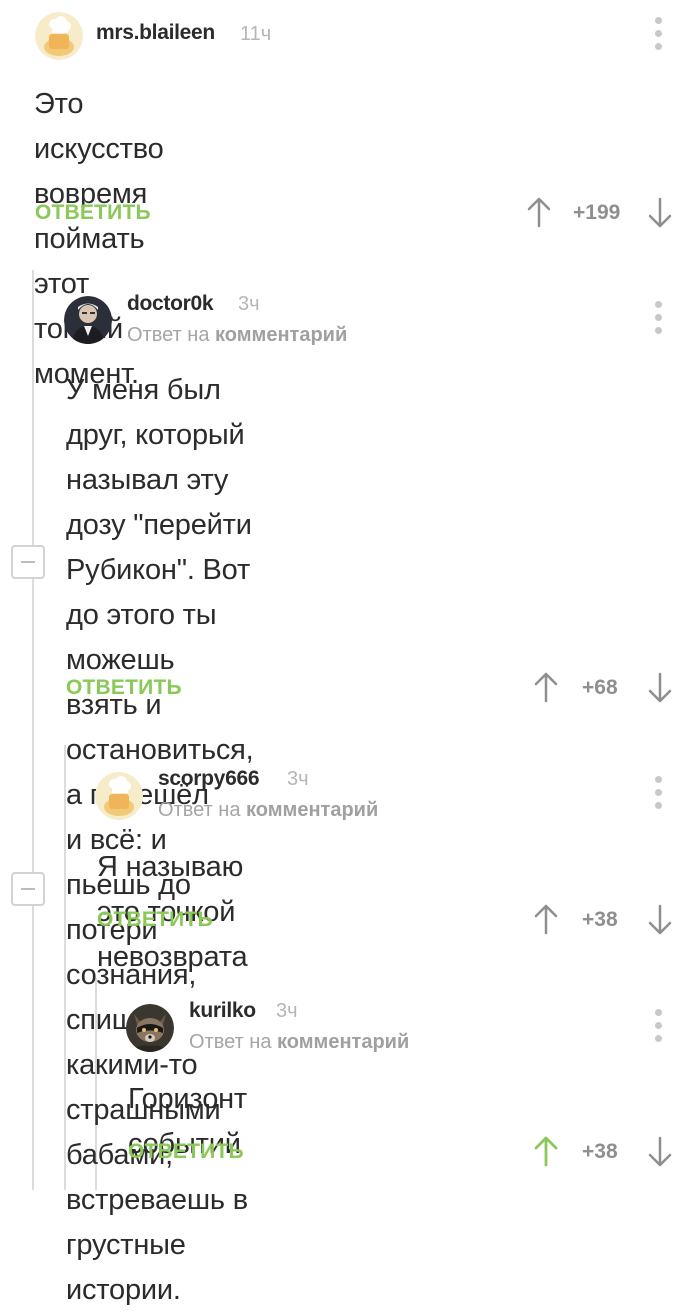 Image resolution: width=700 pixels, height=1313 pixels. Describe the element at coordinates (600, 687) in the screenshot. I see `comment-score: +68` at that location.